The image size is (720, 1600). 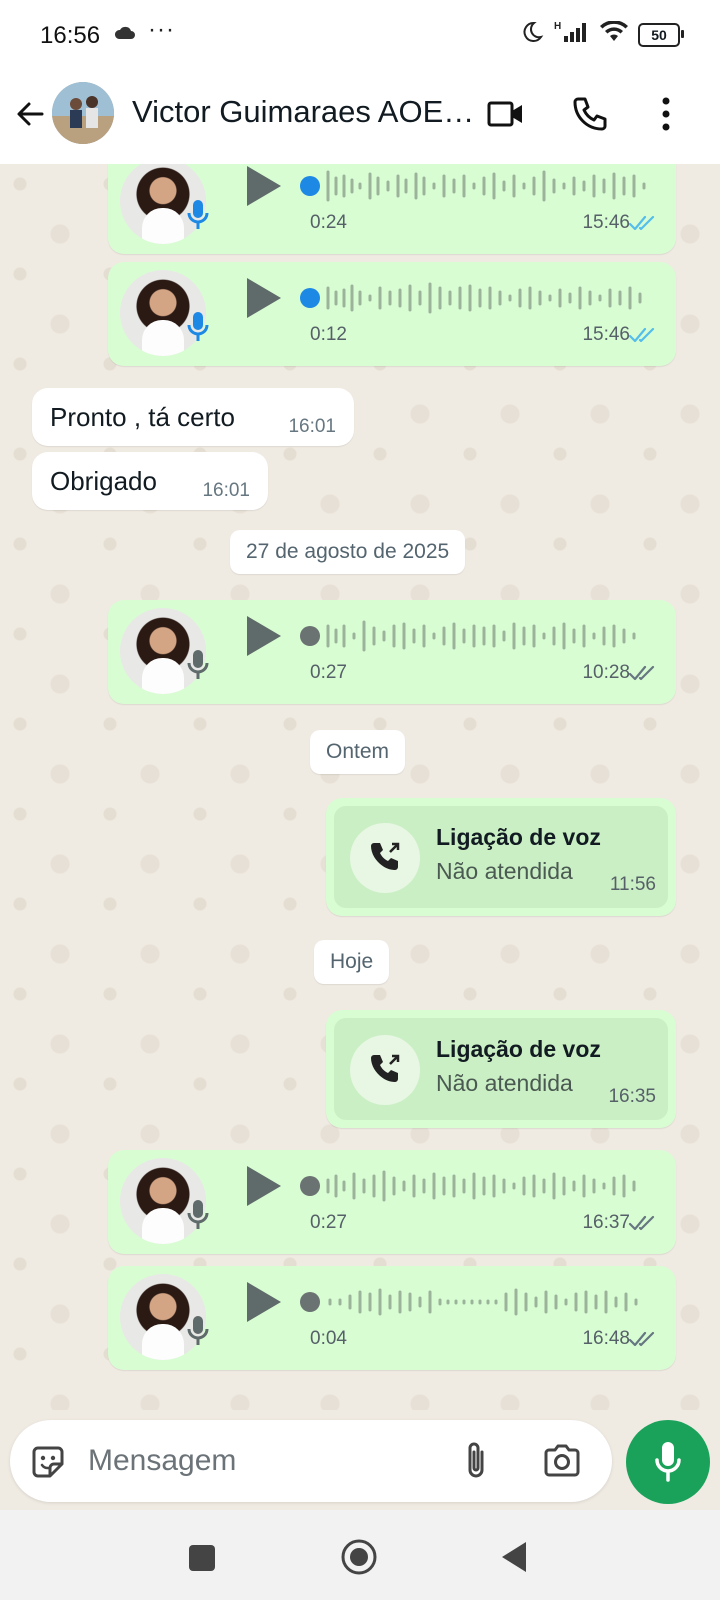 I want to click on voice-message: 0:27 10:28, so click(x=392, y=652).